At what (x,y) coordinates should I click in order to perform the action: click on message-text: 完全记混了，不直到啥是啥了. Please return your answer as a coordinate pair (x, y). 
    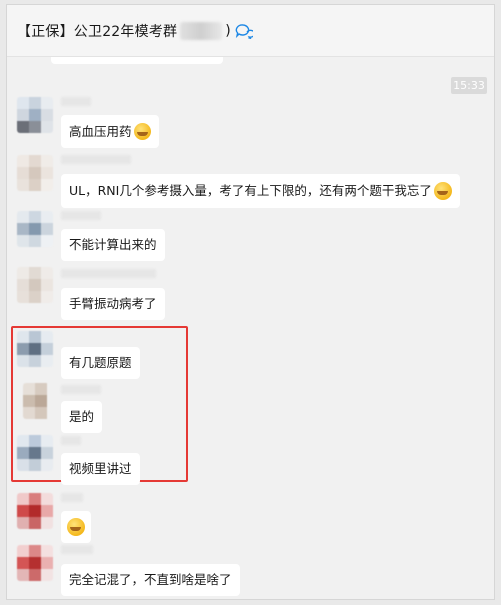
    Looking at the image, I should click on (150, 579).